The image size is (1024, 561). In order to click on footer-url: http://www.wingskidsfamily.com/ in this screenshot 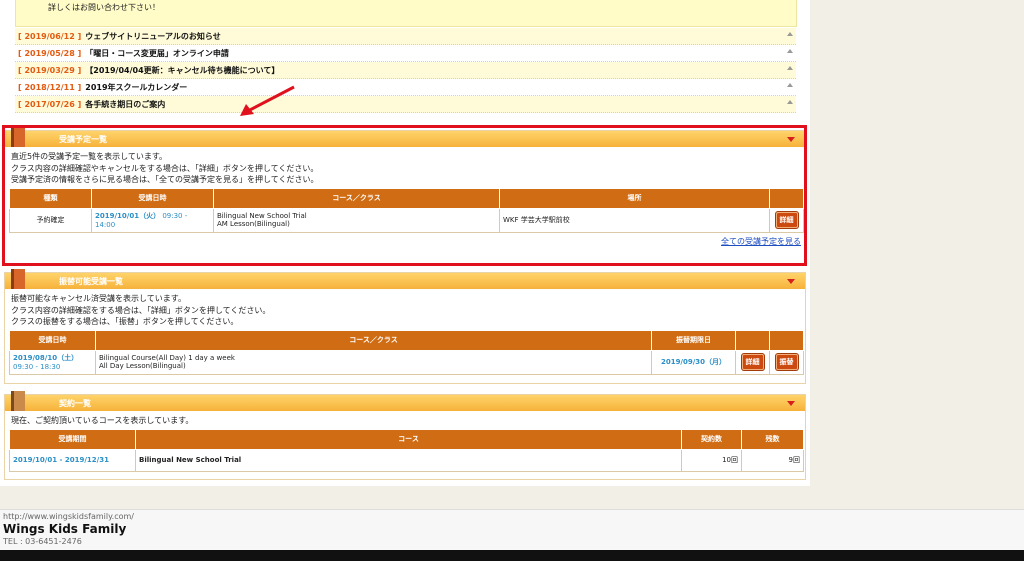, I will do `click(68, 516)`.